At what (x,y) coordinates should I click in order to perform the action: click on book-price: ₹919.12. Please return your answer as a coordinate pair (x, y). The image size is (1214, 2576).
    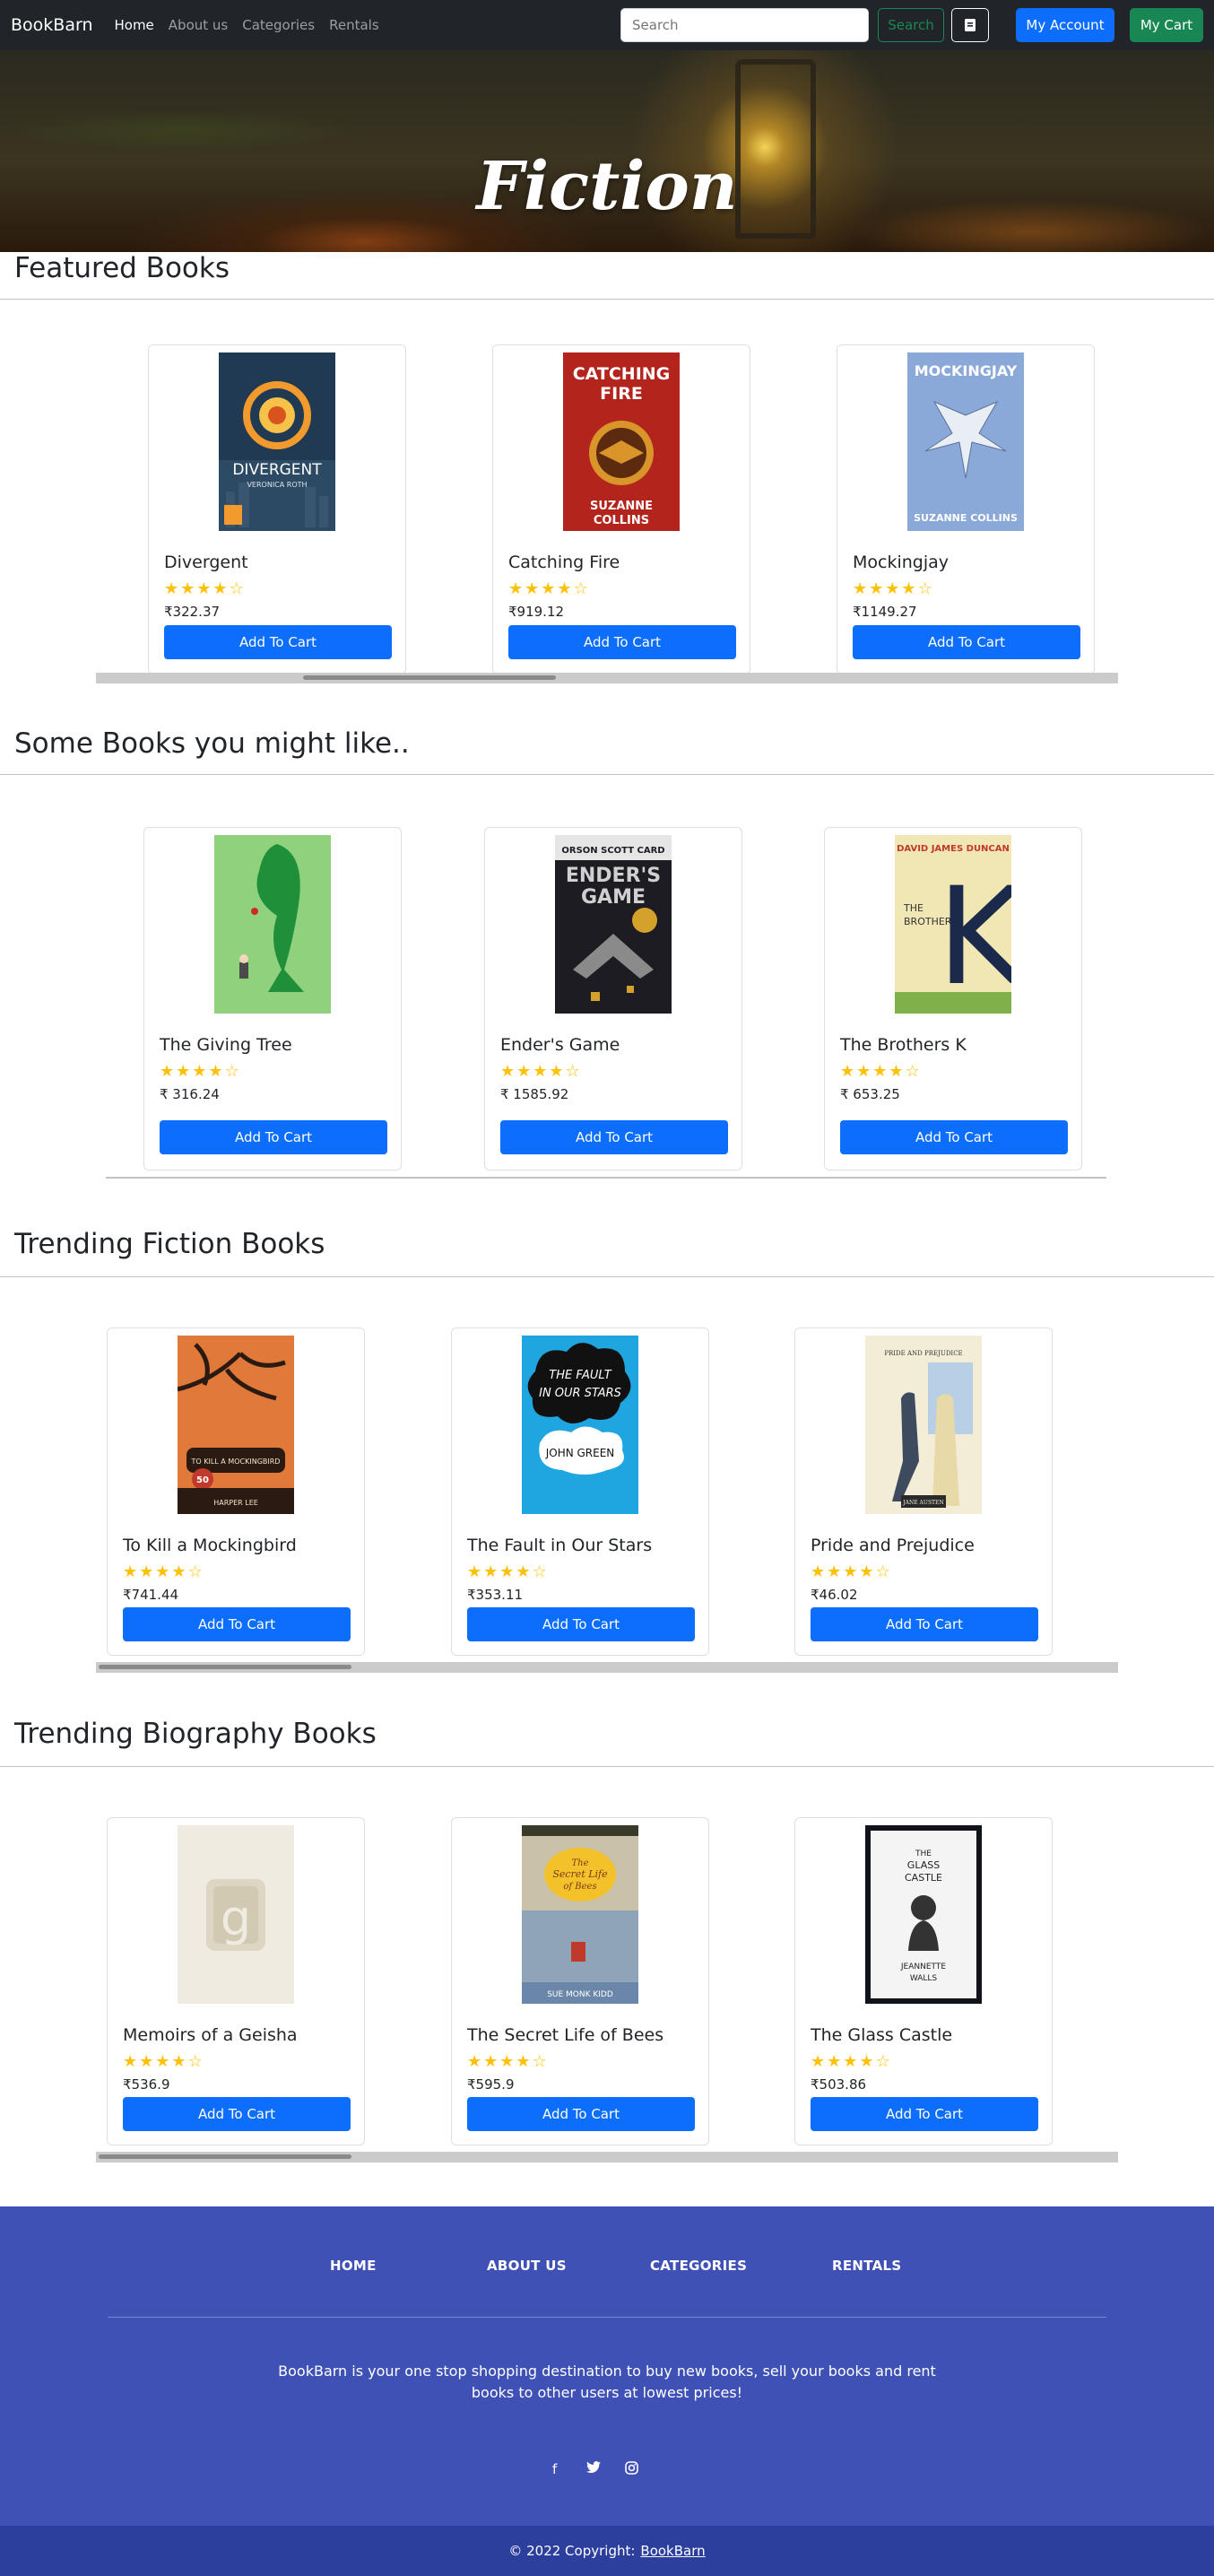
    Looking at the image, I should click on (536, 612).